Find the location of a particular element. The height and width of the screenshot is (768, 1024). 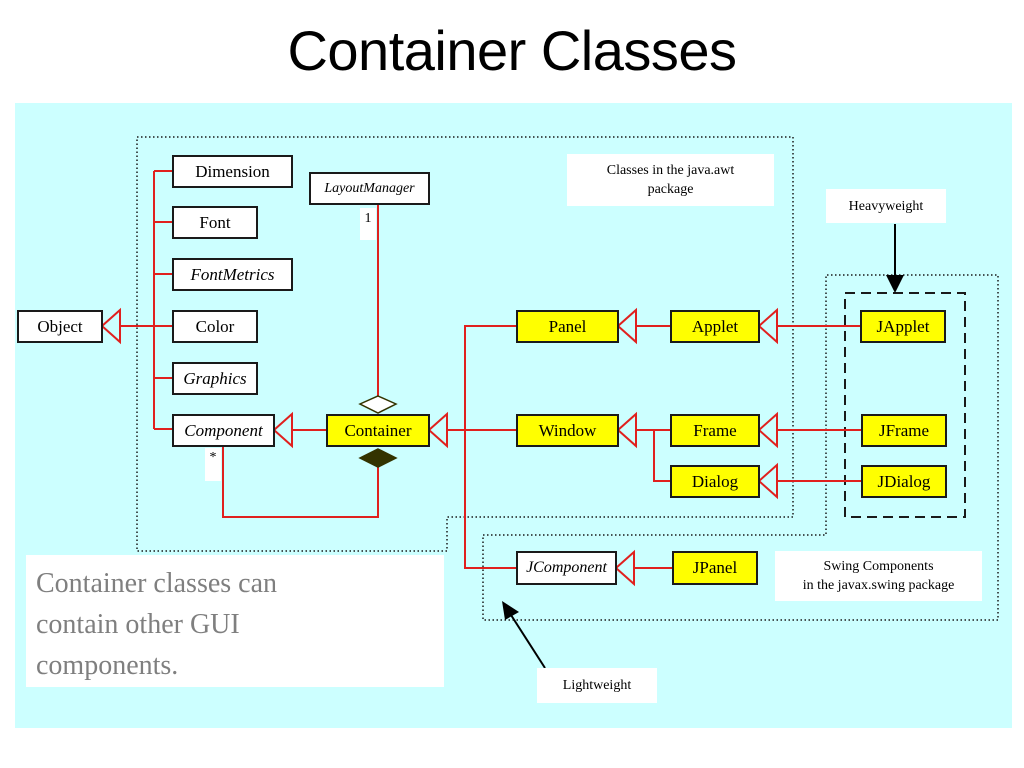

class-graphics: Graphics is located at coordinates (215, 378).